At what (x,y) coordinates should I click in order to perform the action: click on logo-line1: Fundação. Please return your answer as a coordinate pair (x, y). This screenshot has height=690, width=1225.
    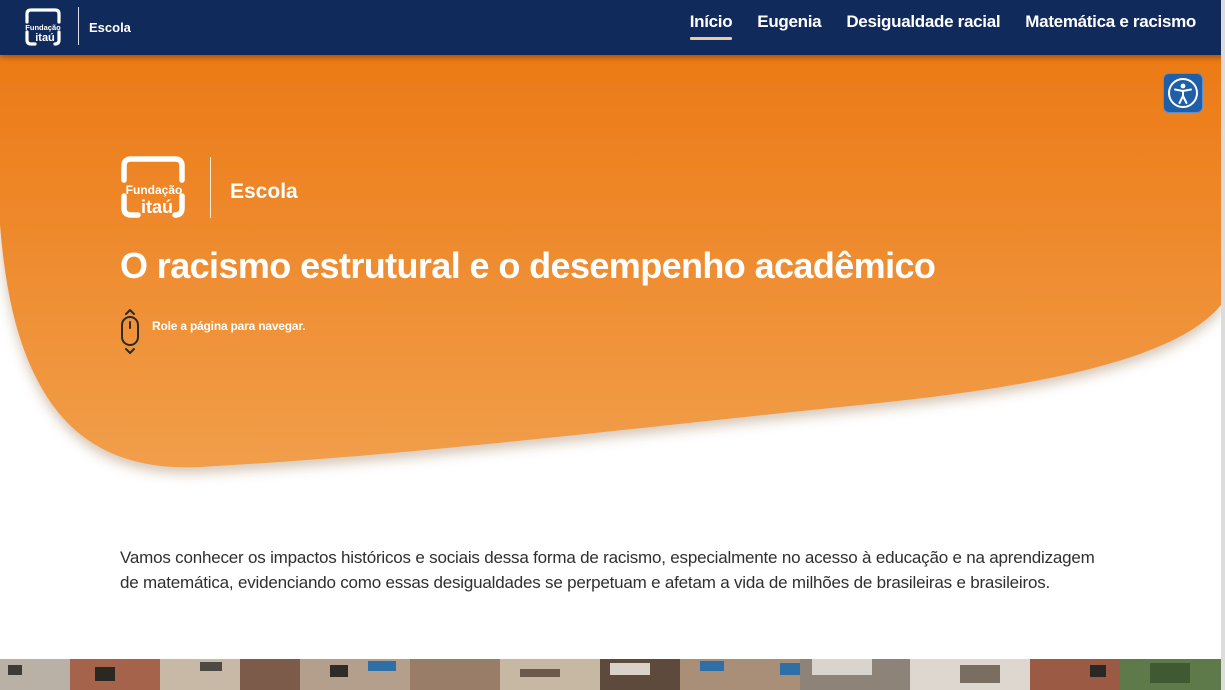
    Looking at the image, I should click on (43, 27).